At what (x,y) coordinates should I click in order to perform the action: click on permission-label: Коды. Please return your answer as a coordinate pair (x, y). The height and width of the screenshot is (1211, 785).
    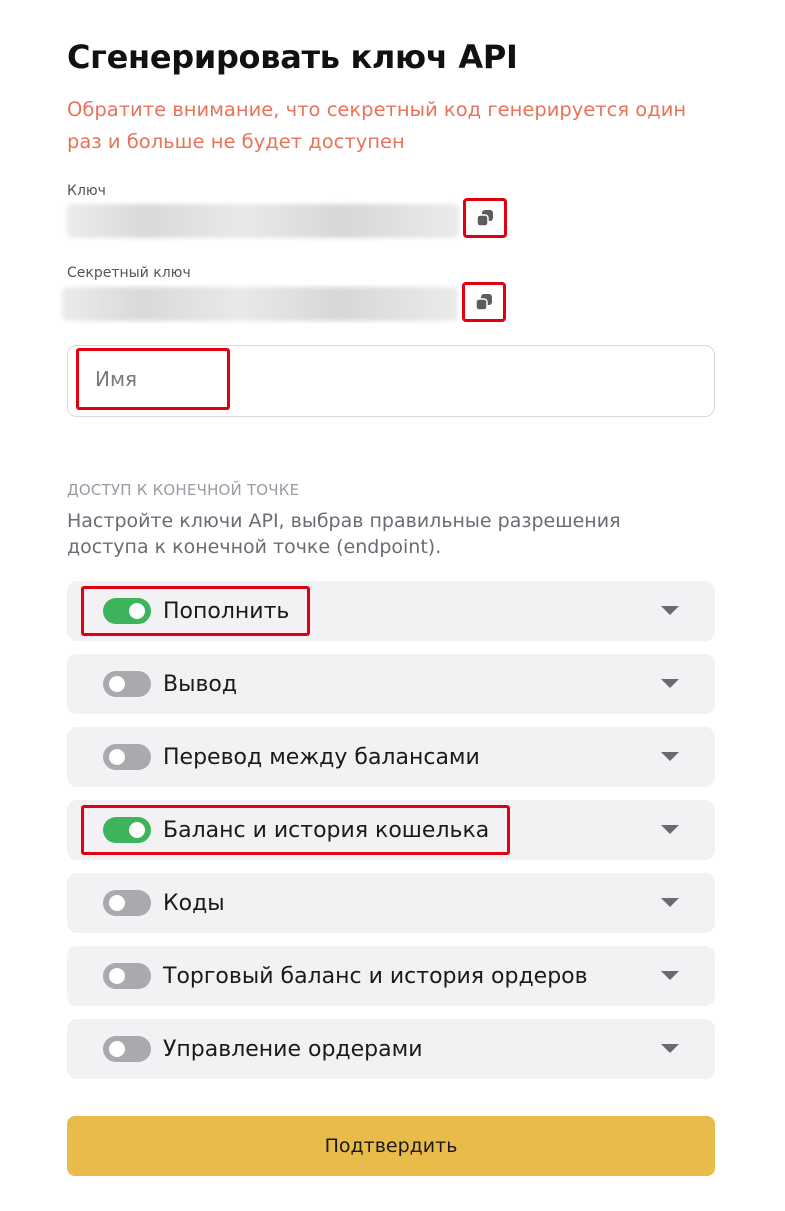
    Looking at the image, I should click on (194, 903).